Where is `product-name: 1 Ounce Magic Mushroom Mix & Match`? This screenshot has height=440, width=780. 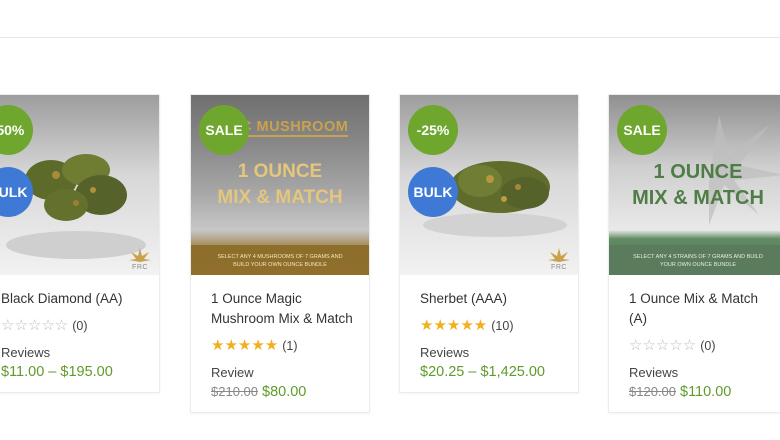 product-name: 1 Ounce Magic Mushroom Mix & Match is located at coordinates (284, 309).